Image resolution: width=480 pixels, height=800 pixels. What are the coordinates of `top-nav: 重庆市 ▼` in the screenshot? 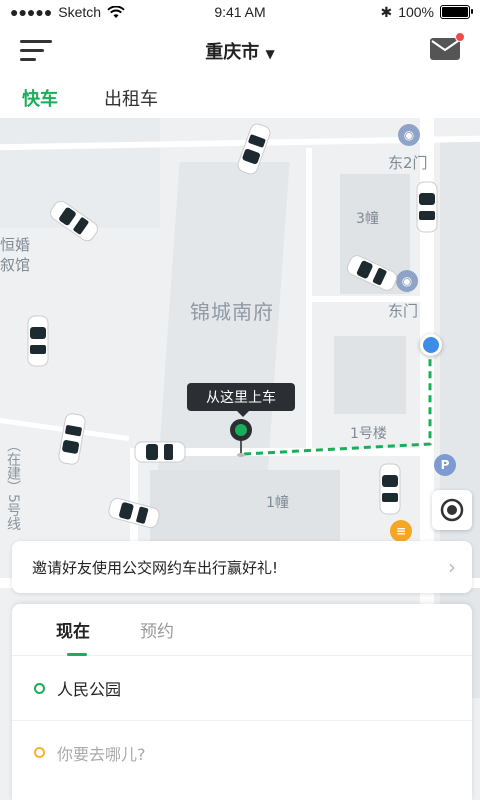 It's located at (240, 51).